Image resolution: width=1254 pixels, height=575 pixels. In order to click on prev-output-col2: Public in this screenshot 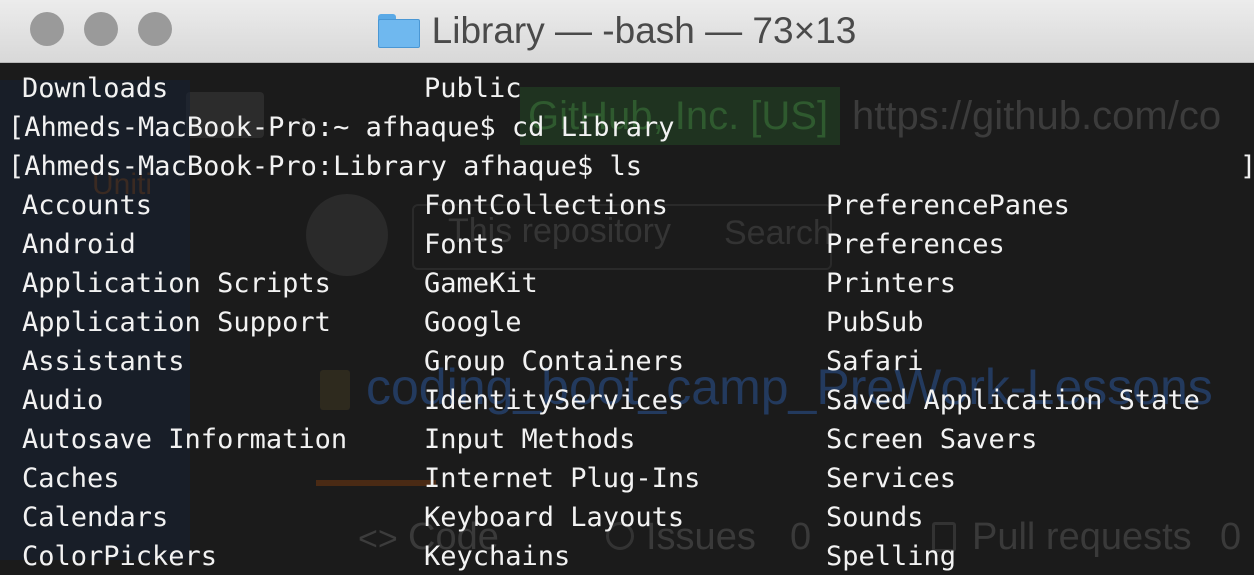, I will do `click(473, 88)`.